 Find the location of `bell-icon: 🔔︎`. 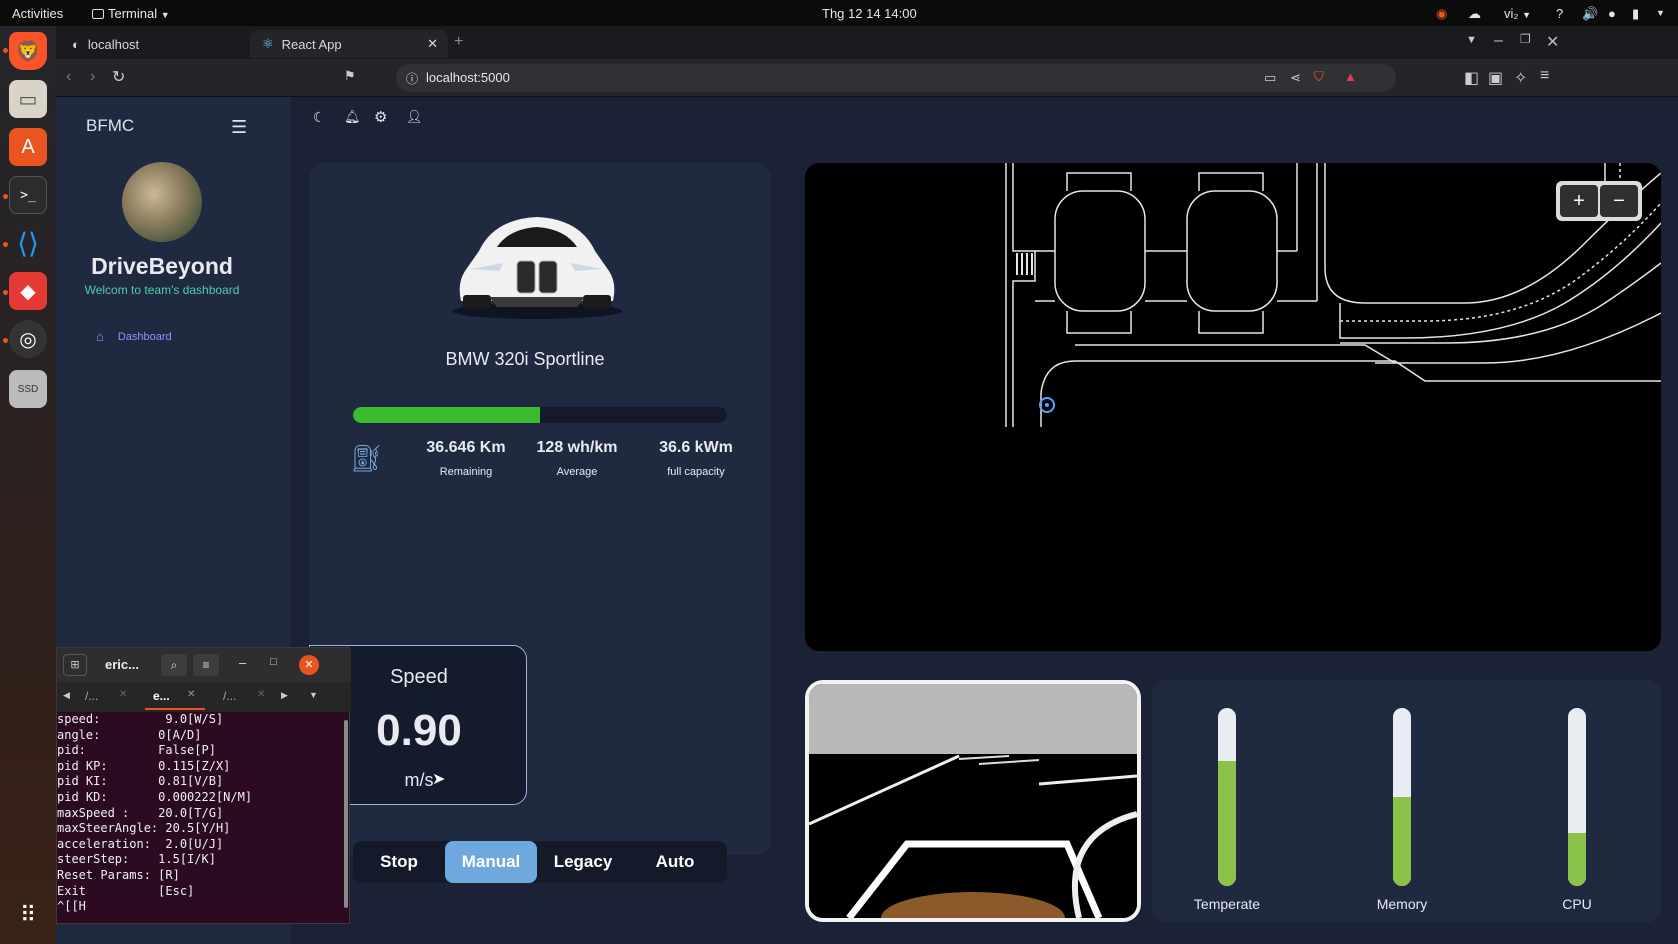

bell-icon: 🔔︎ is located at coordinates (352, 116).